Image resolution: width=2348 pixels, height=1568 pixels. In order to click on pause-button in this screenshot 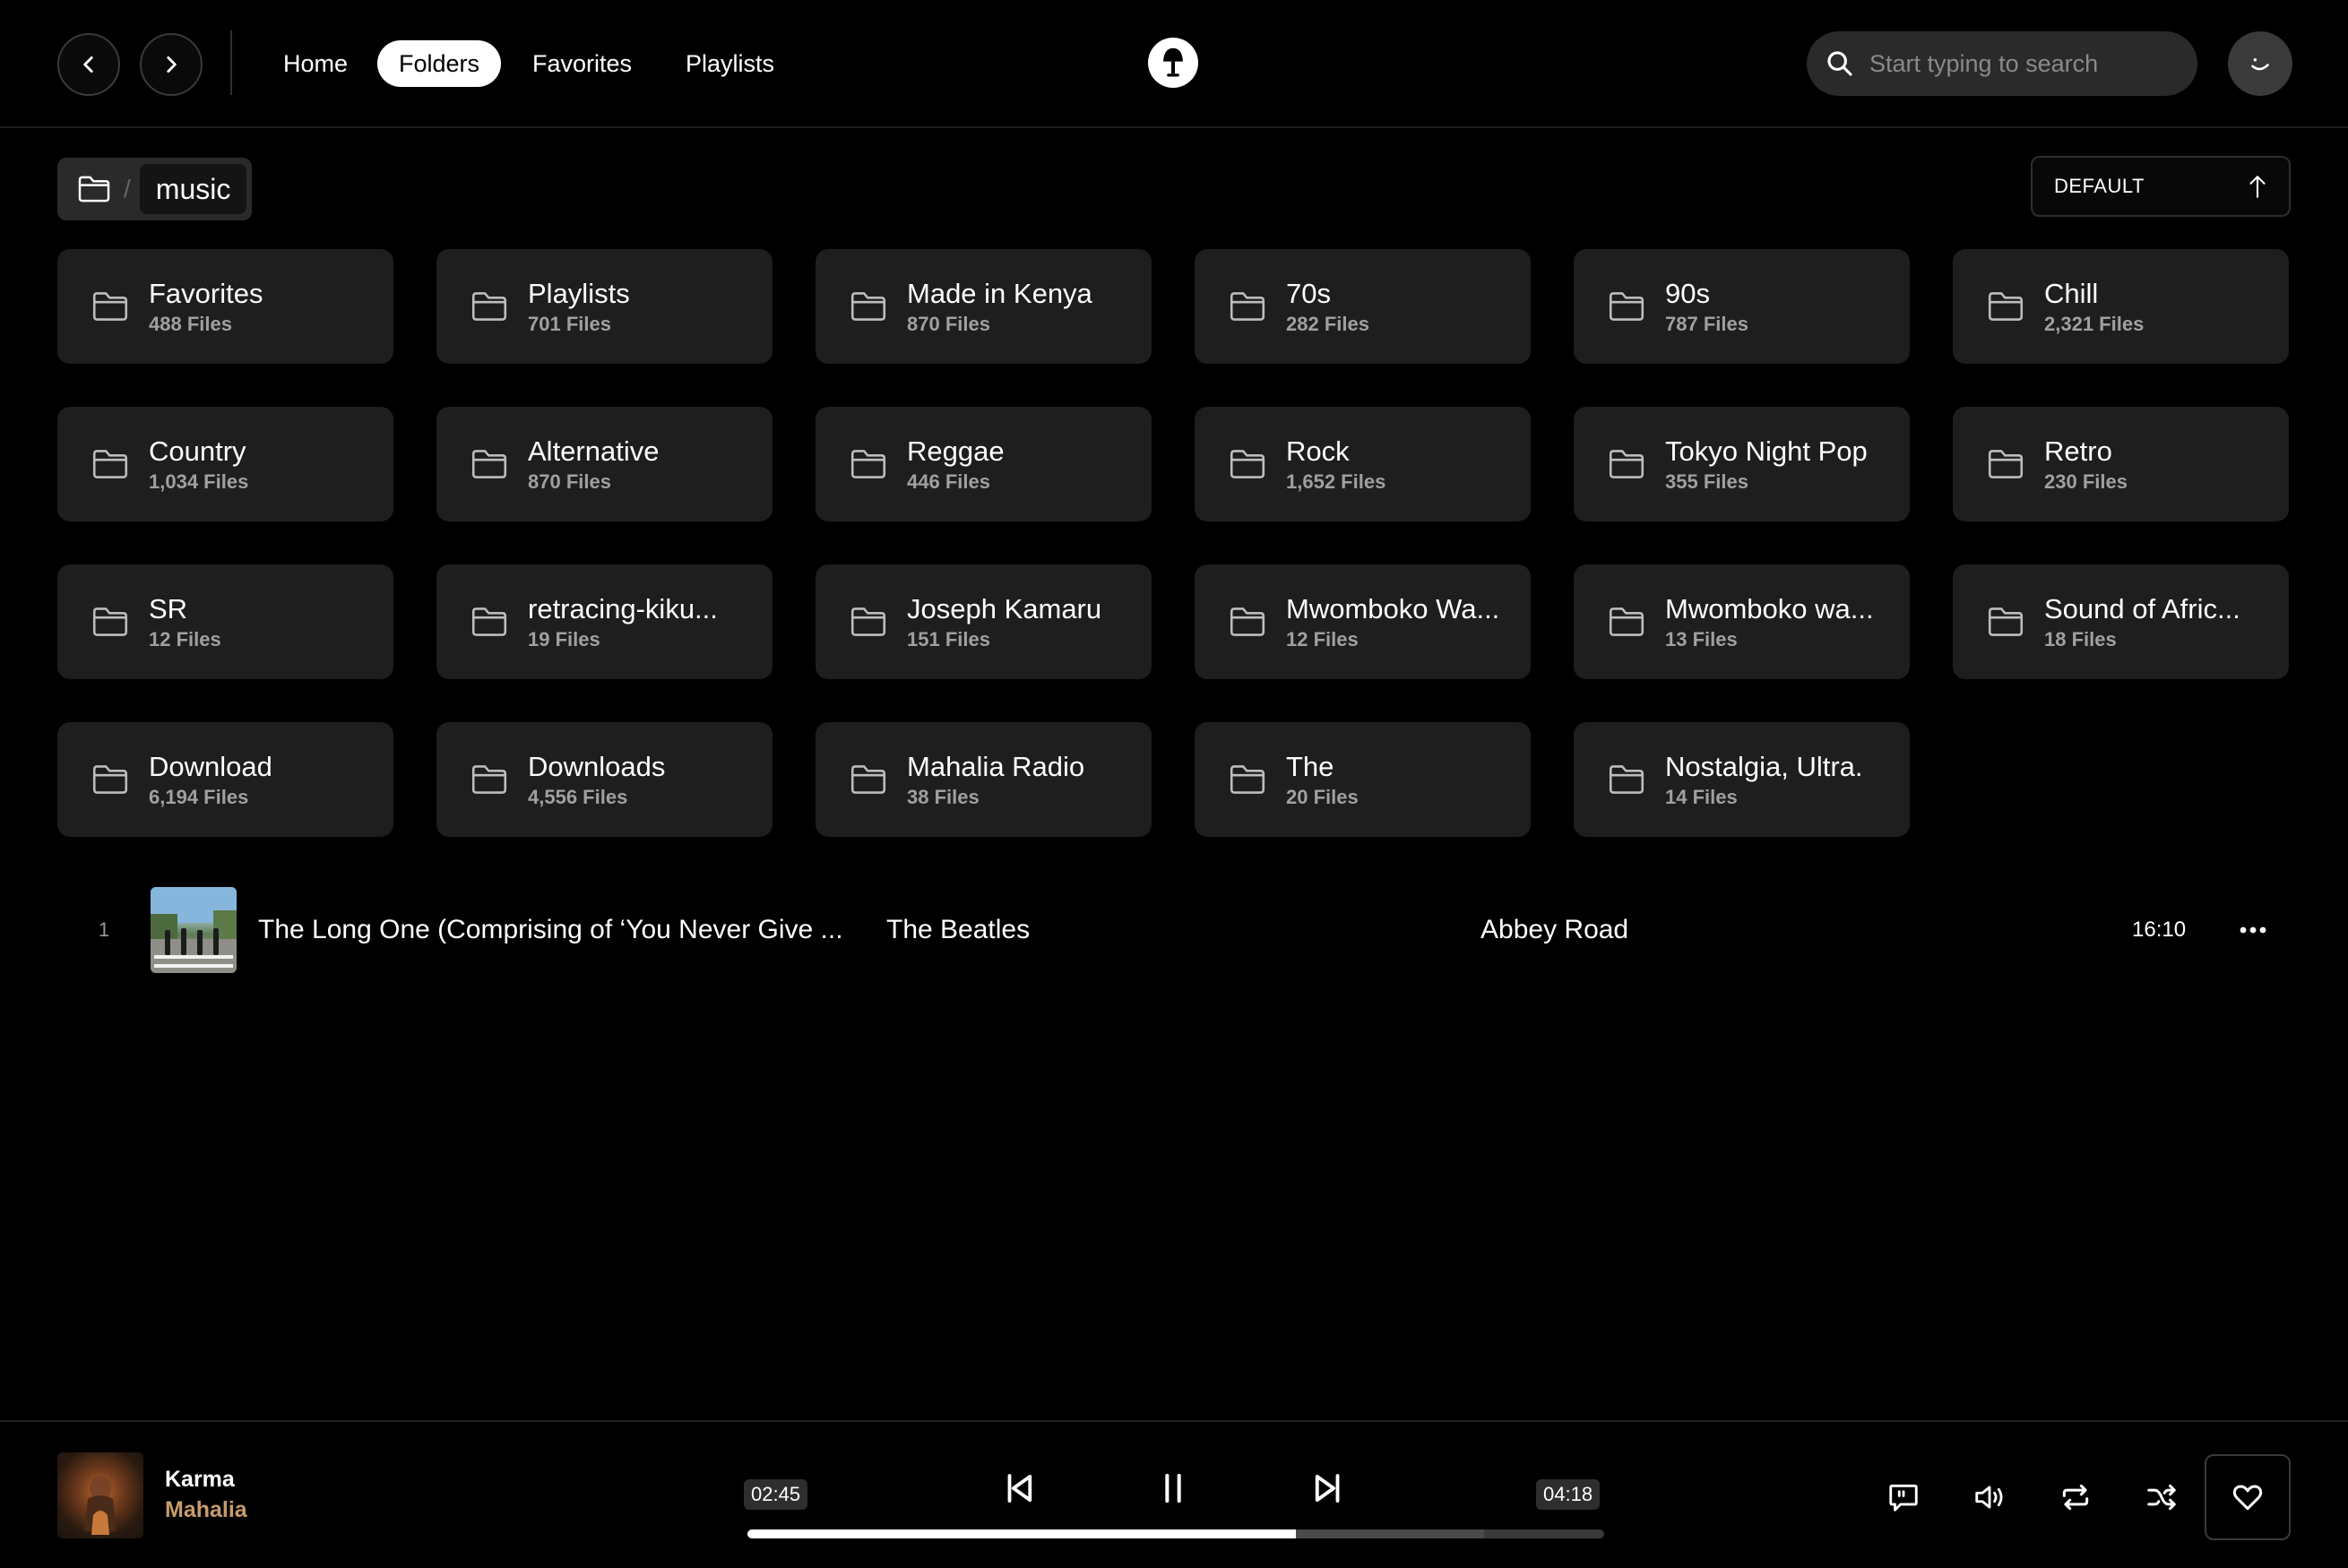, I will do `click(1173, 1488)`.